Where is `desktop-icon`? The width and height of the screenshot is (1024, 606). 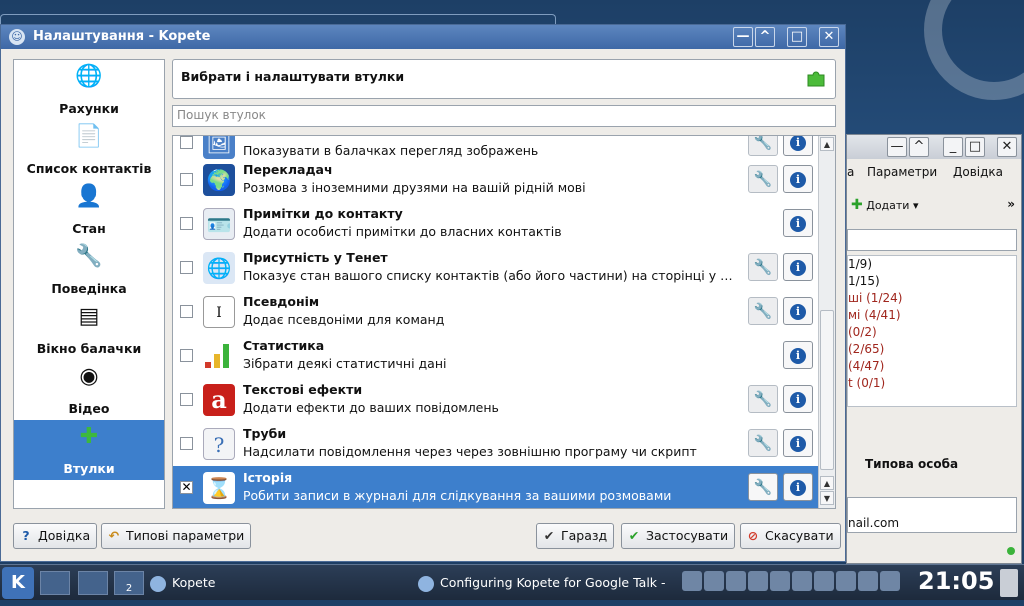
desktop-icon is located at coordinates (55, 583).